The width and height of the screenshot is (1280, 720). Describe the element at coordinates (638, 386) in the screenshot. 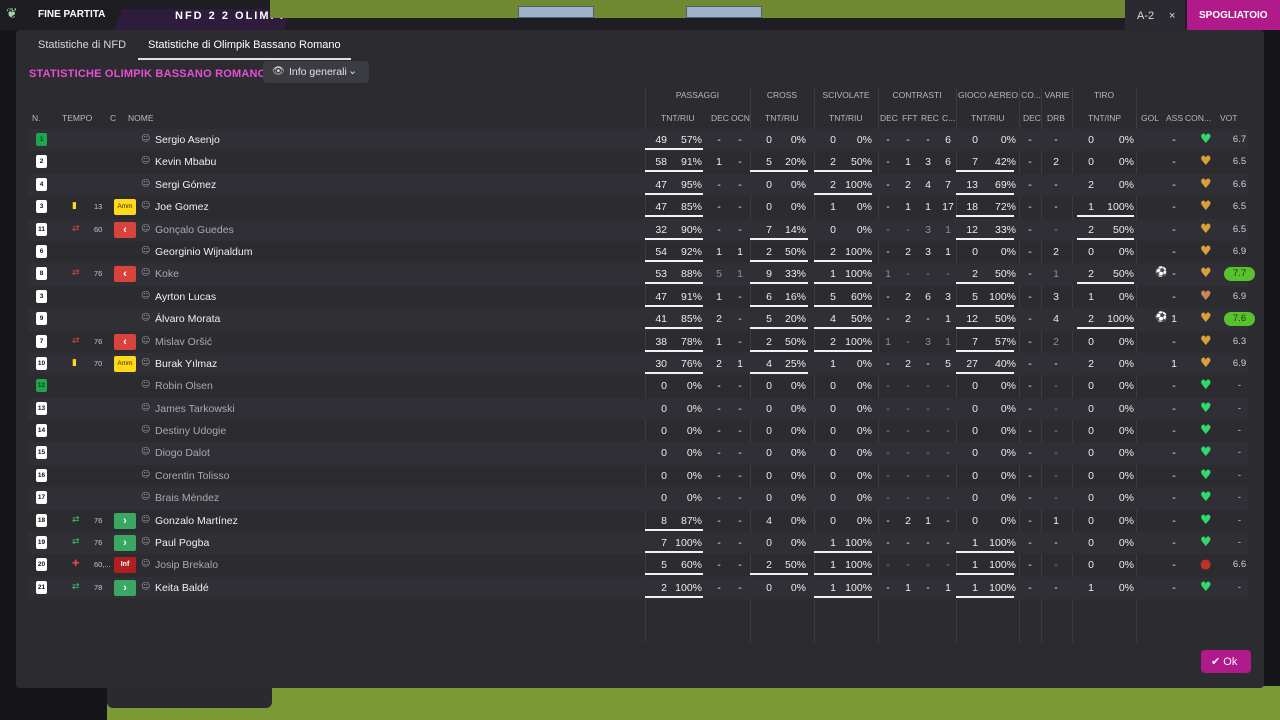

I see `table-row: 12 ☺ Robin Olsen 0 0% - -0 0% 0 0% - - - -0 0% - -0 0% - ♥ -` at that location.